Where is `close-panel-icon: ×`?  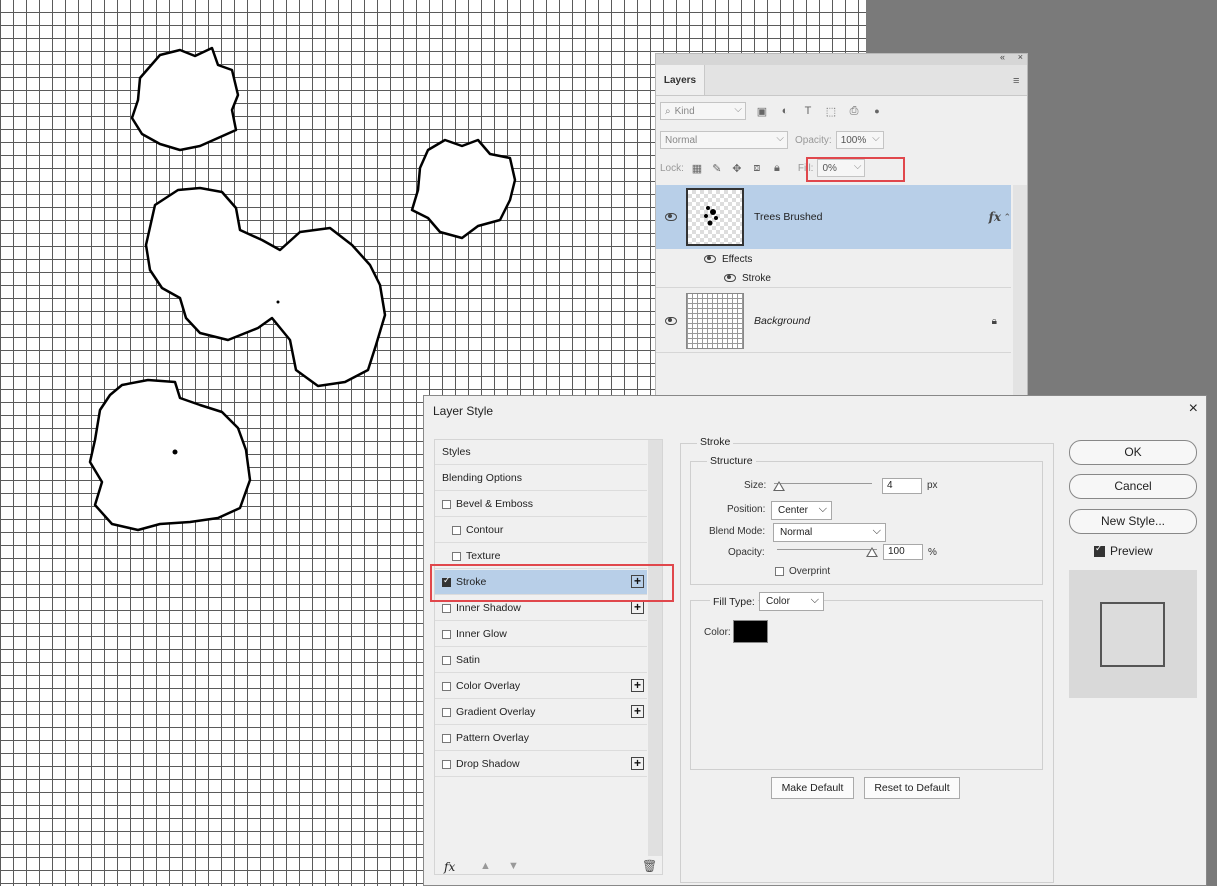 close-panel-icon: × is located at coordinates (1020, 57).